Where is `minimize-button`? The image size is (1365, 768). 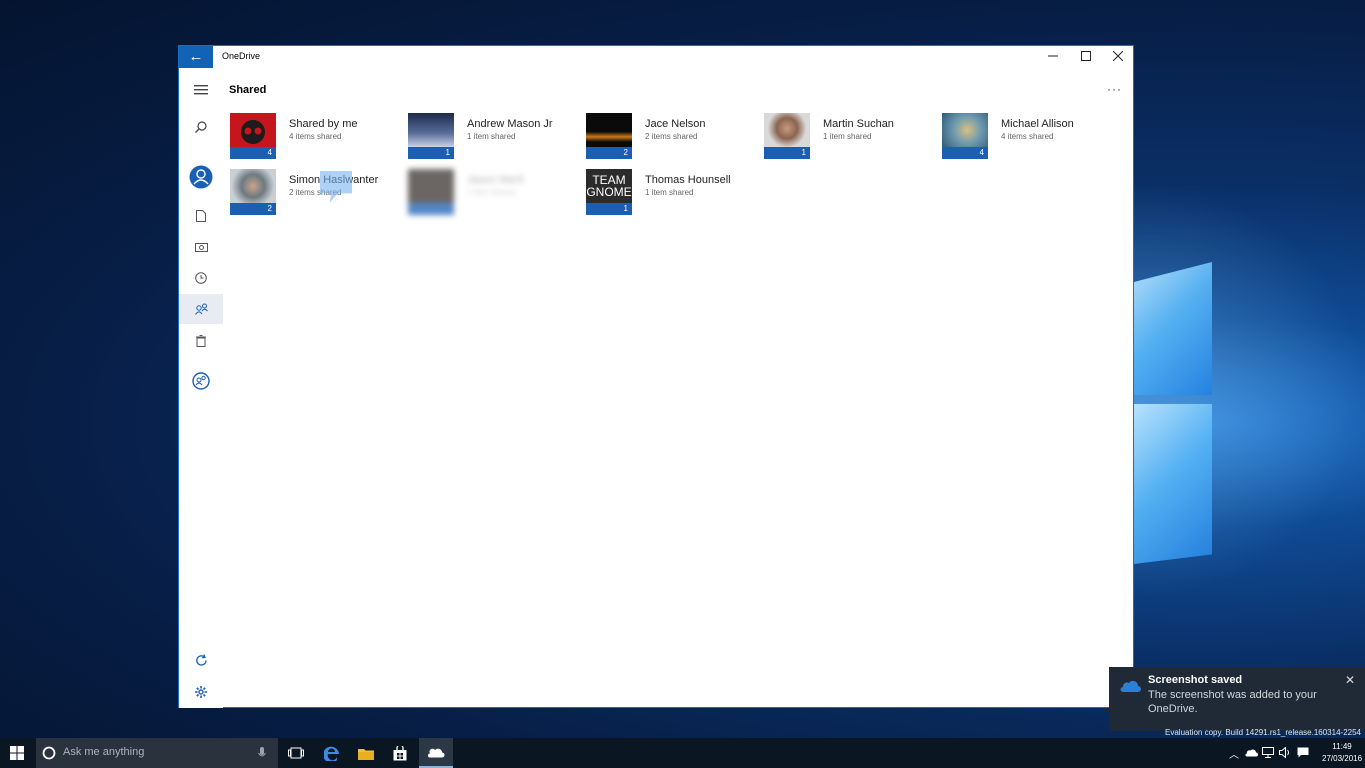 minimize-button is located at coordinates (1052, 57).